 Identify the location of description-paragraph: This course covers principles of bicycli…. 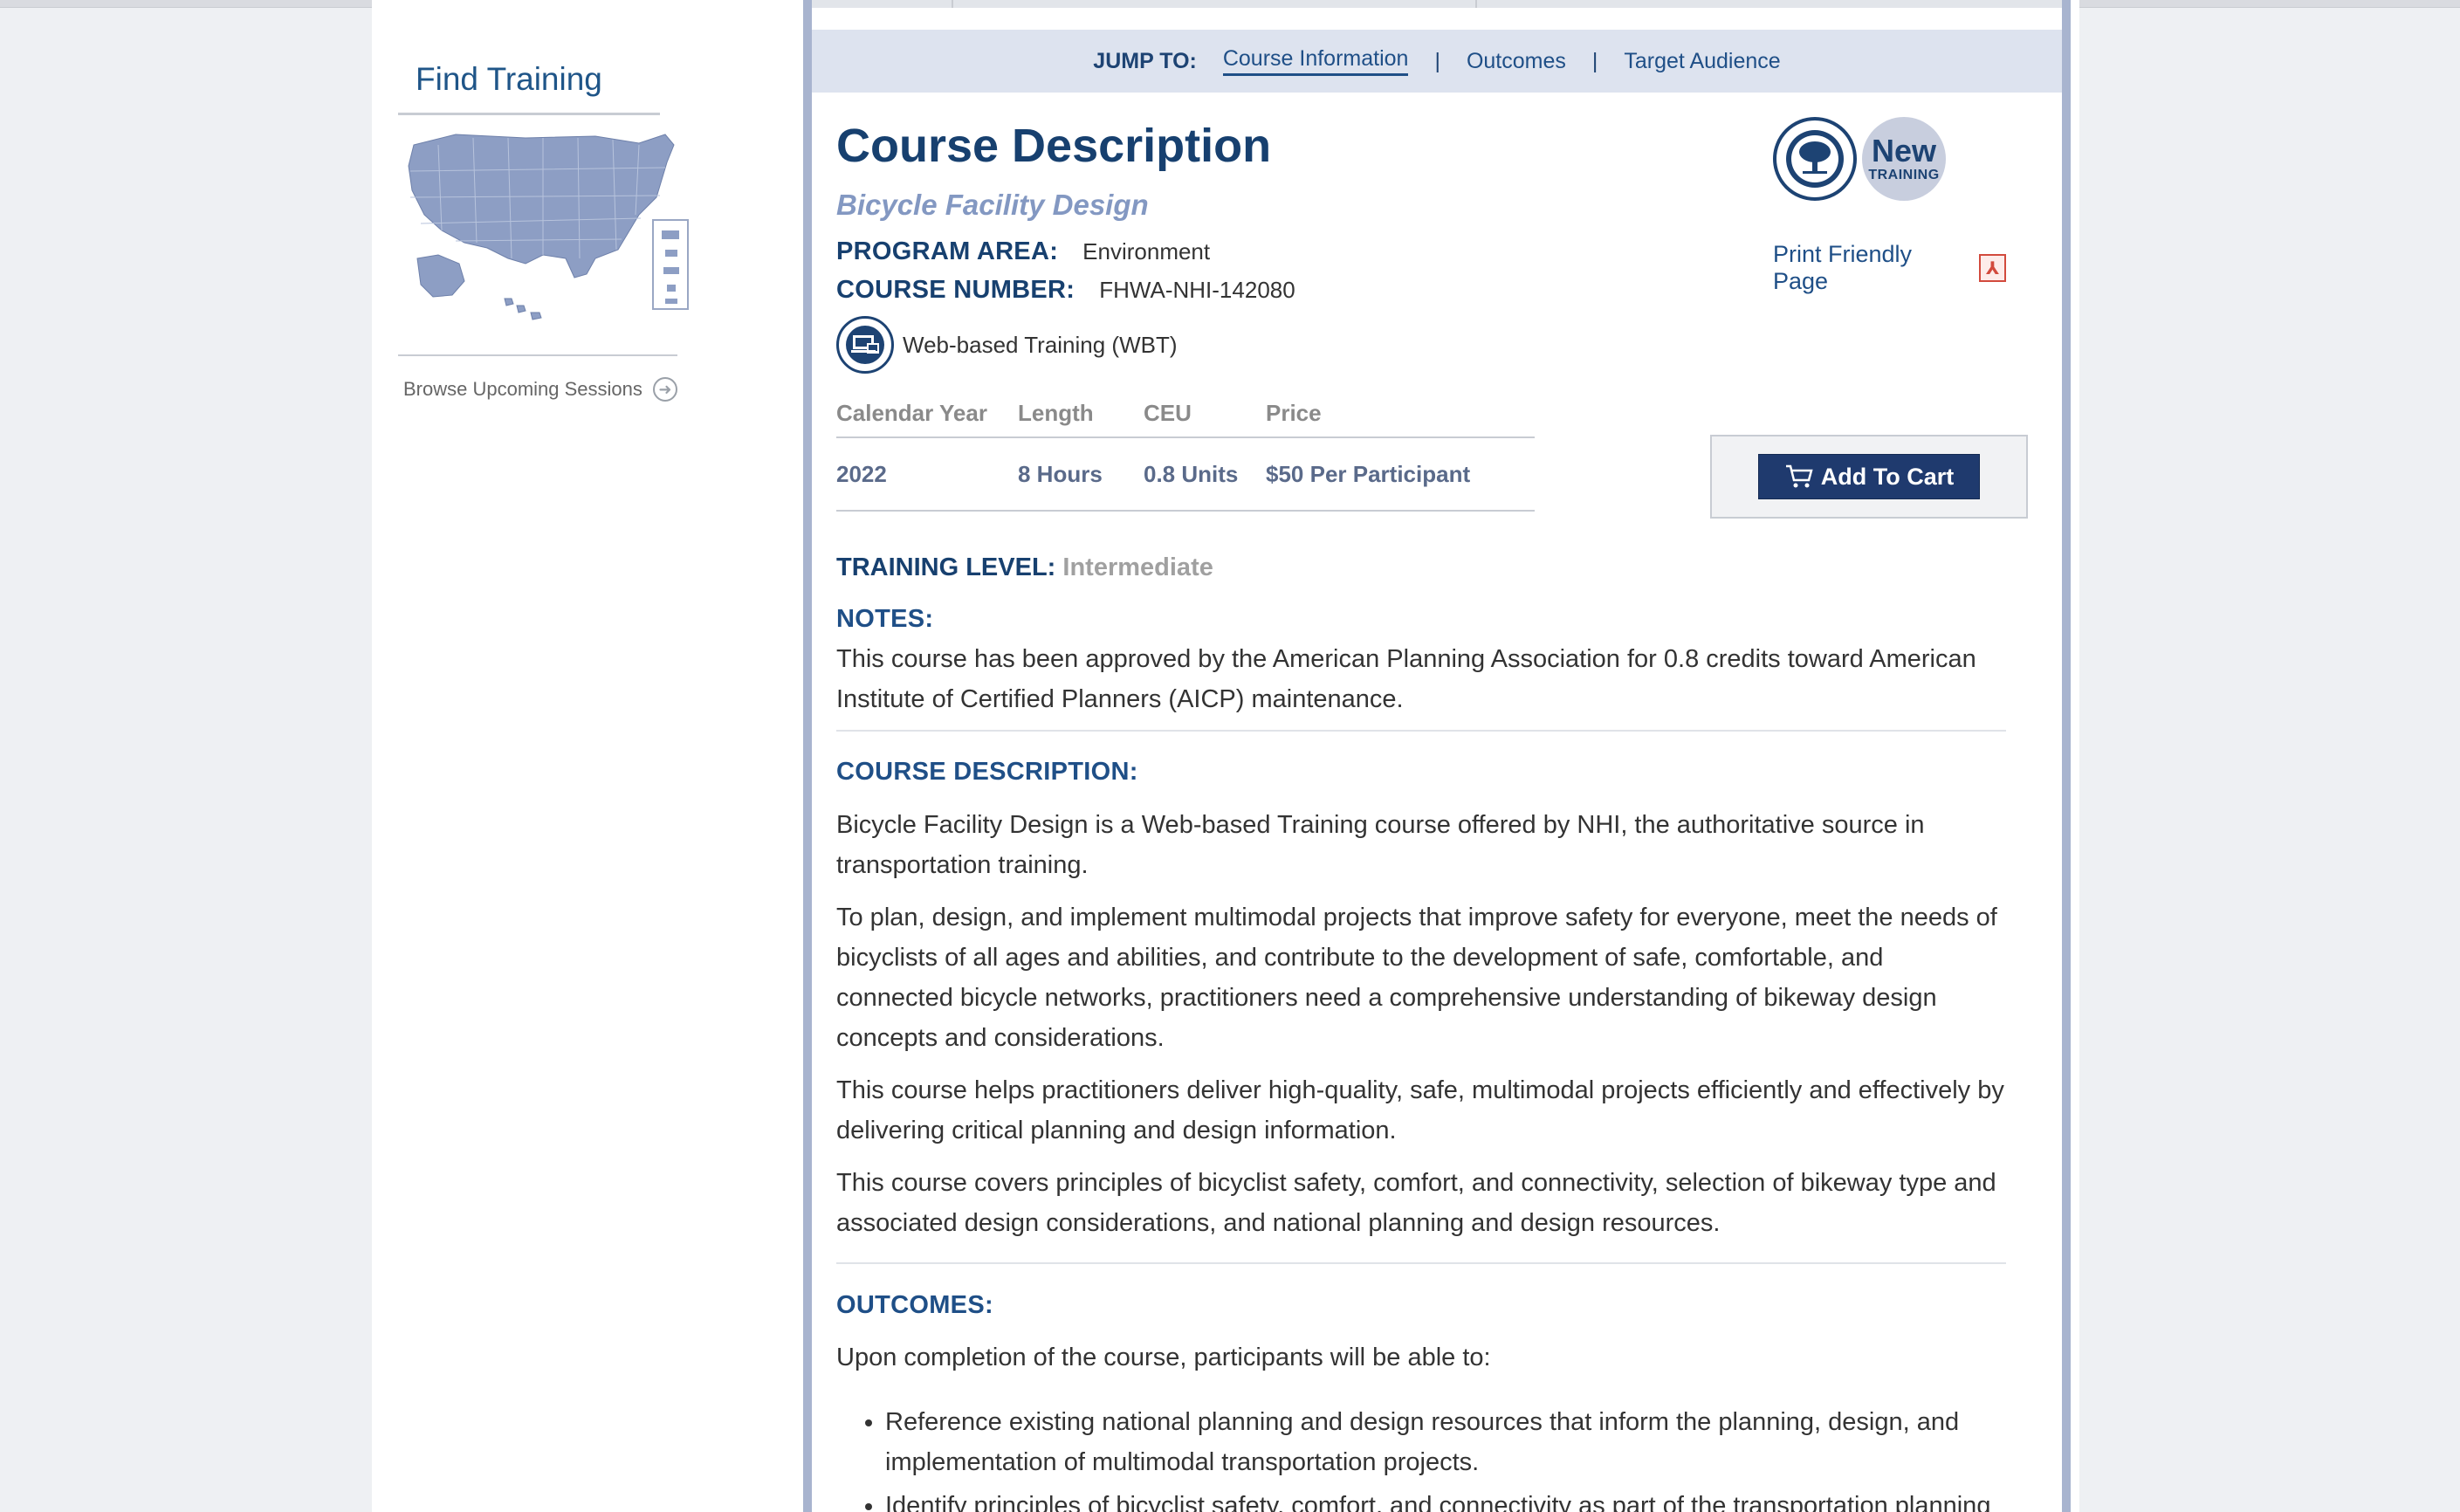
(1416, 1203).